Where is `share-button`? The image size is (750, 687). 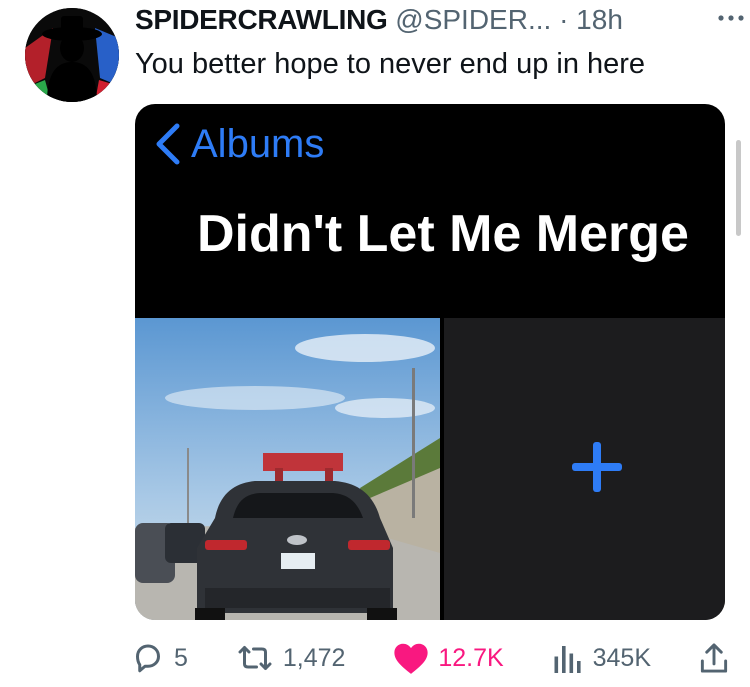
share-button is located at coordinates (714, 658).